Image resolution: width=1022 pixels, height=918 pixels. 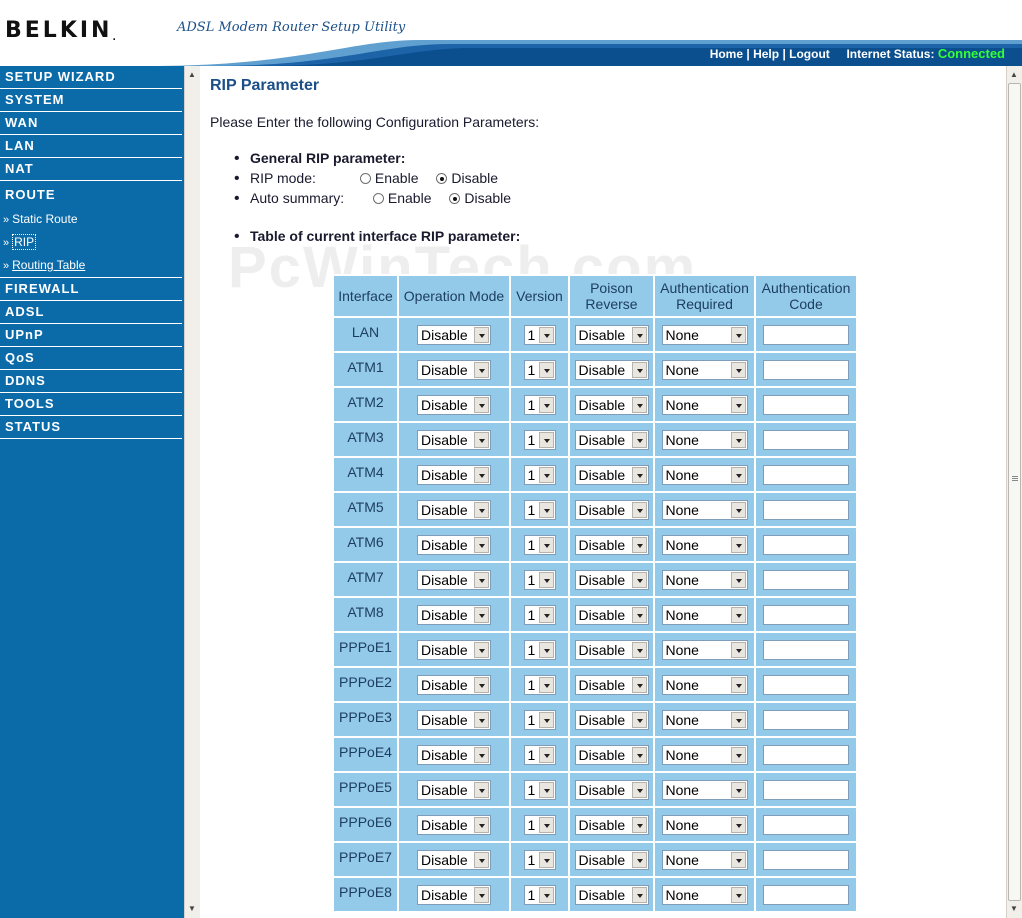 What do you see at coordinates (91, 427) in the screenshot?
I see `sidebar-item-status: STATUS` at bounding box center [91, 427].